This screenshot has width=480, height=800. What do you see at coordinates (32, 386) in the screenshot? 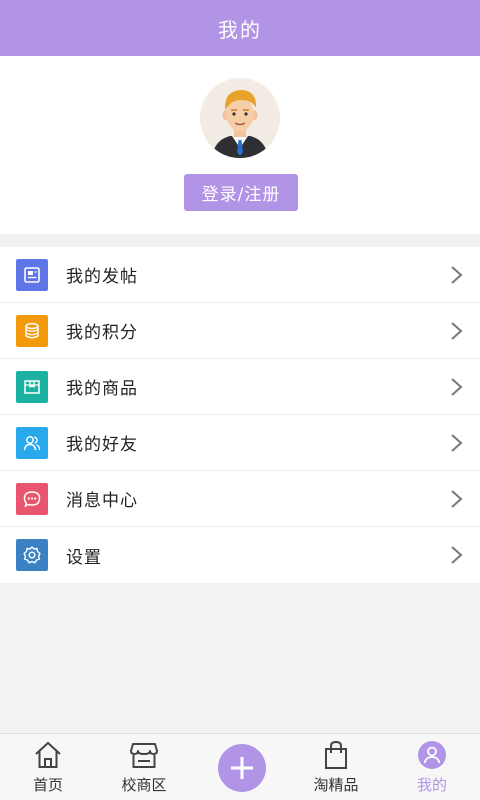
I see `goods-icon` at bounding box center [32, 386].